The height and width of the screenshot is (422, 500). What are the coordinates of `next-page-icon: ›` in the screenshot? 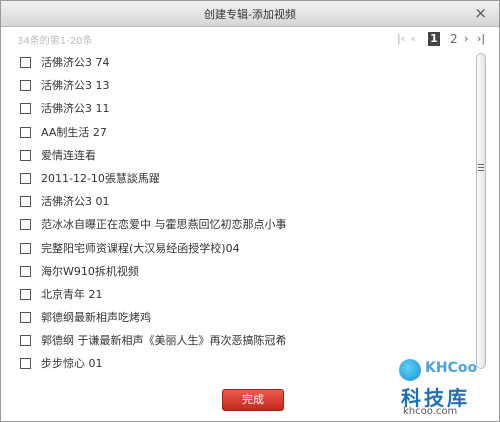 It's located at (466, 39).